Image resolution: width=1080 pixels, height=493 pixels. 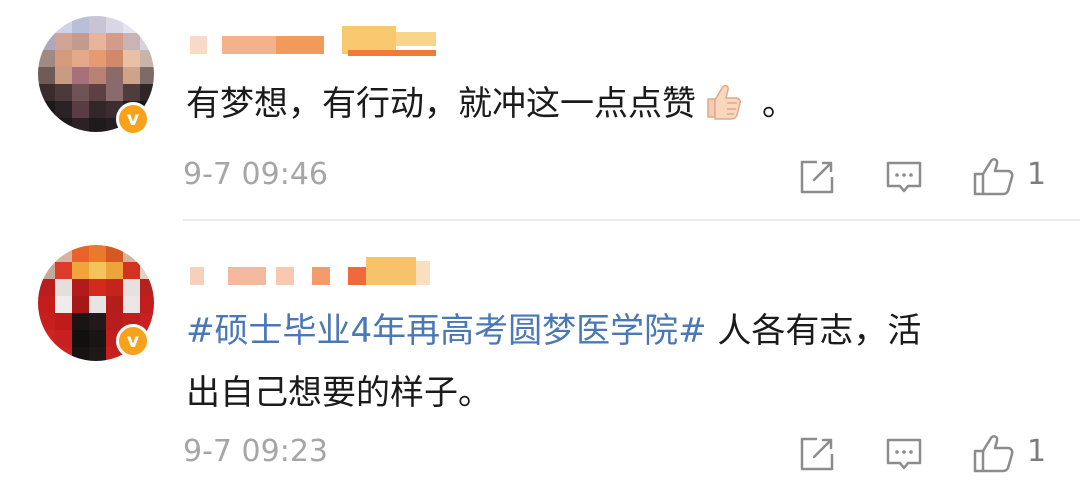 What do you see at coordinates (779, 104) in the screenshot?
I see `comment-trailing: 。` at bounding box center [779, 104].